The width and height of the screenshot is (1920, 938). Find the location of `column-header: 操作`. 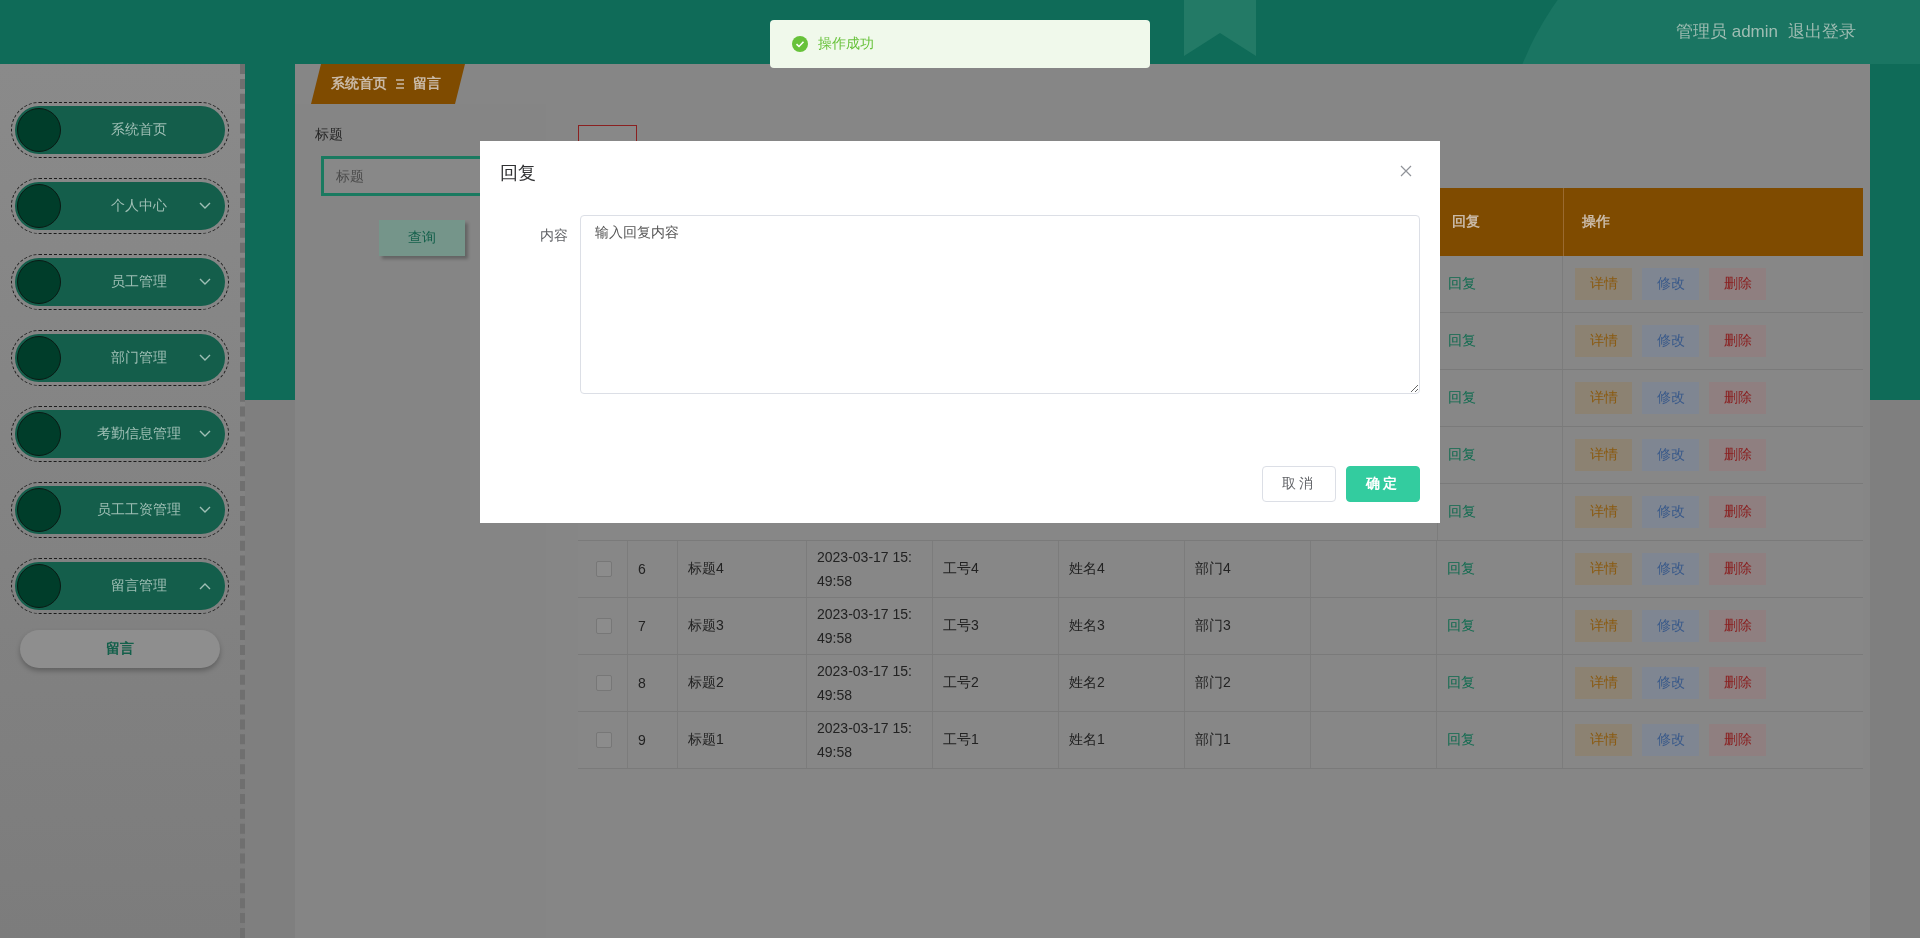

column-header: 操作 is located at coordinates (1596, 222).